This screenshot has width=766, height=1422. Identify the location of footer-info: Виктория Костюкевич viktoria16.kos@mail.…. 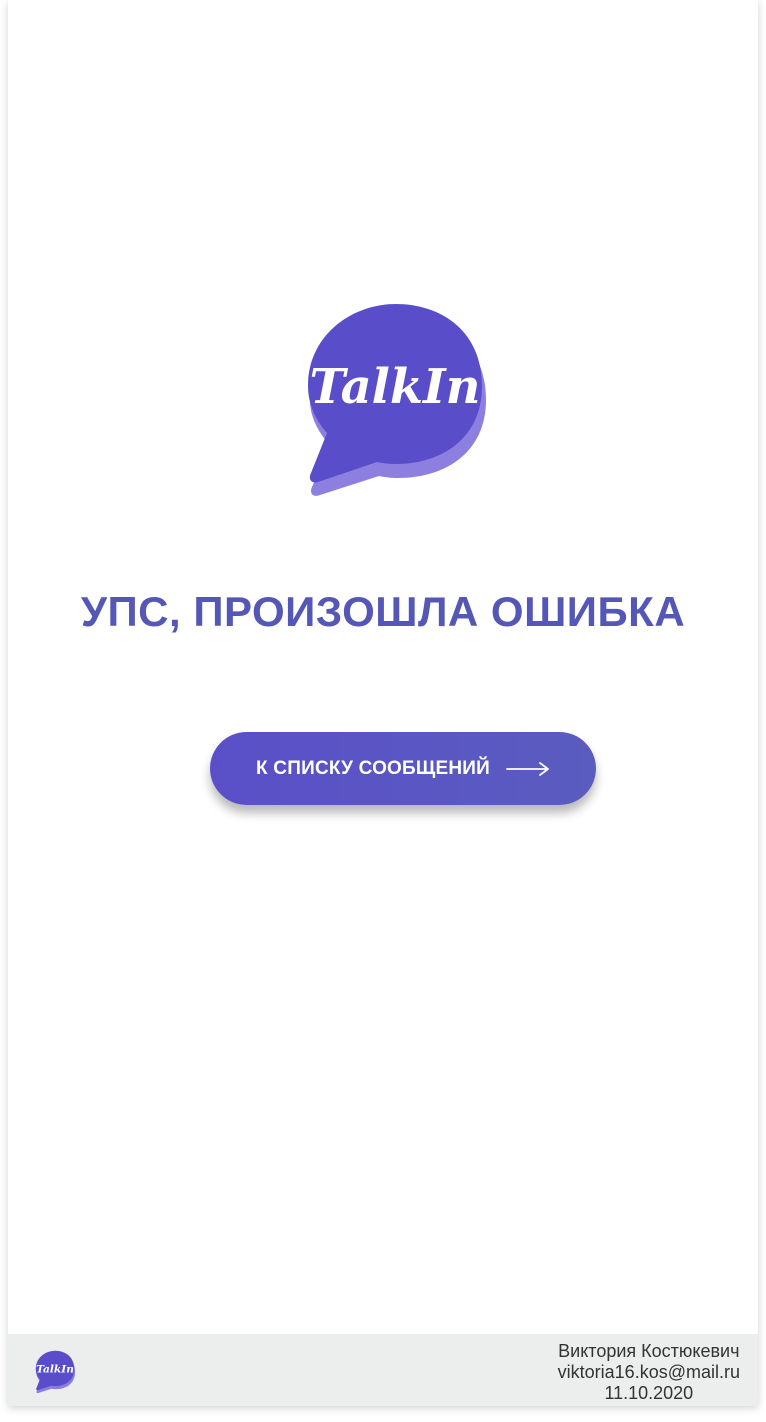
(649, 1372).